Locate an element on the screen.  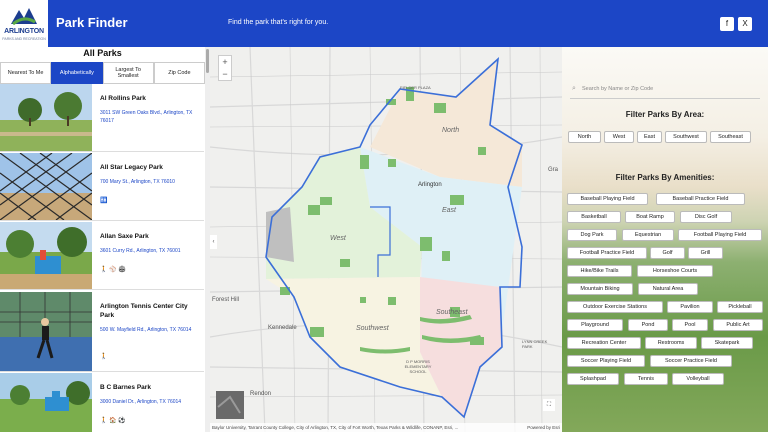
amenities-filter-title: Filter Parks By Amenities: is located at coordinates (665, 177).